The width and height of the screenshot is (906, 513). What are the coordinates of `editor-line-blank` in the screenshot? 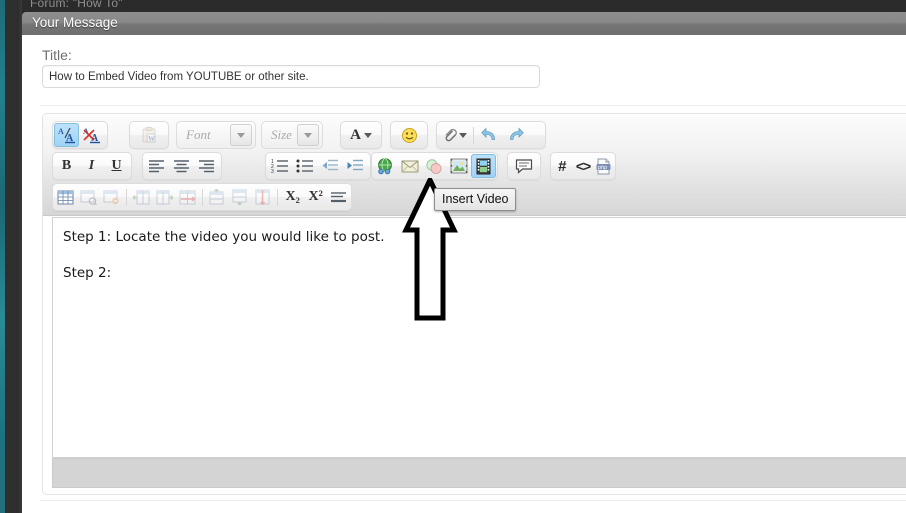 It's located at (484, 255).